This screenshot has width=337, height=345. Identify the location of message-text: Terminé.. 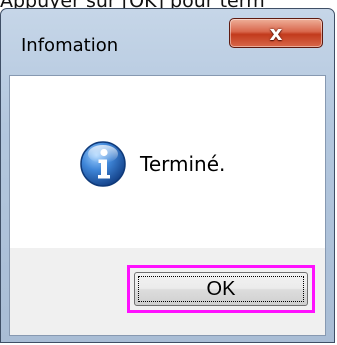
(183, 164).